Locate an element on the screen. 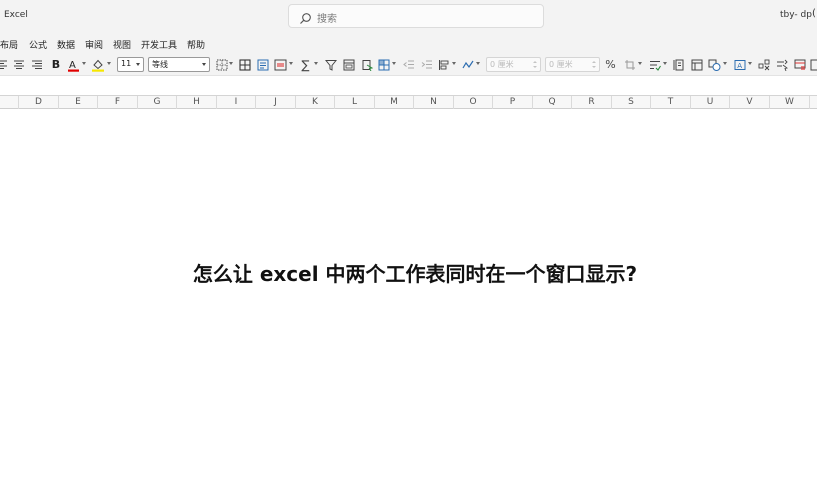 Image resolution: width=817 pixels, height=500 pixels. column-header-row: D E F G H I J K L M N O P Q R S T U V W is located at coordinates (408, 102).